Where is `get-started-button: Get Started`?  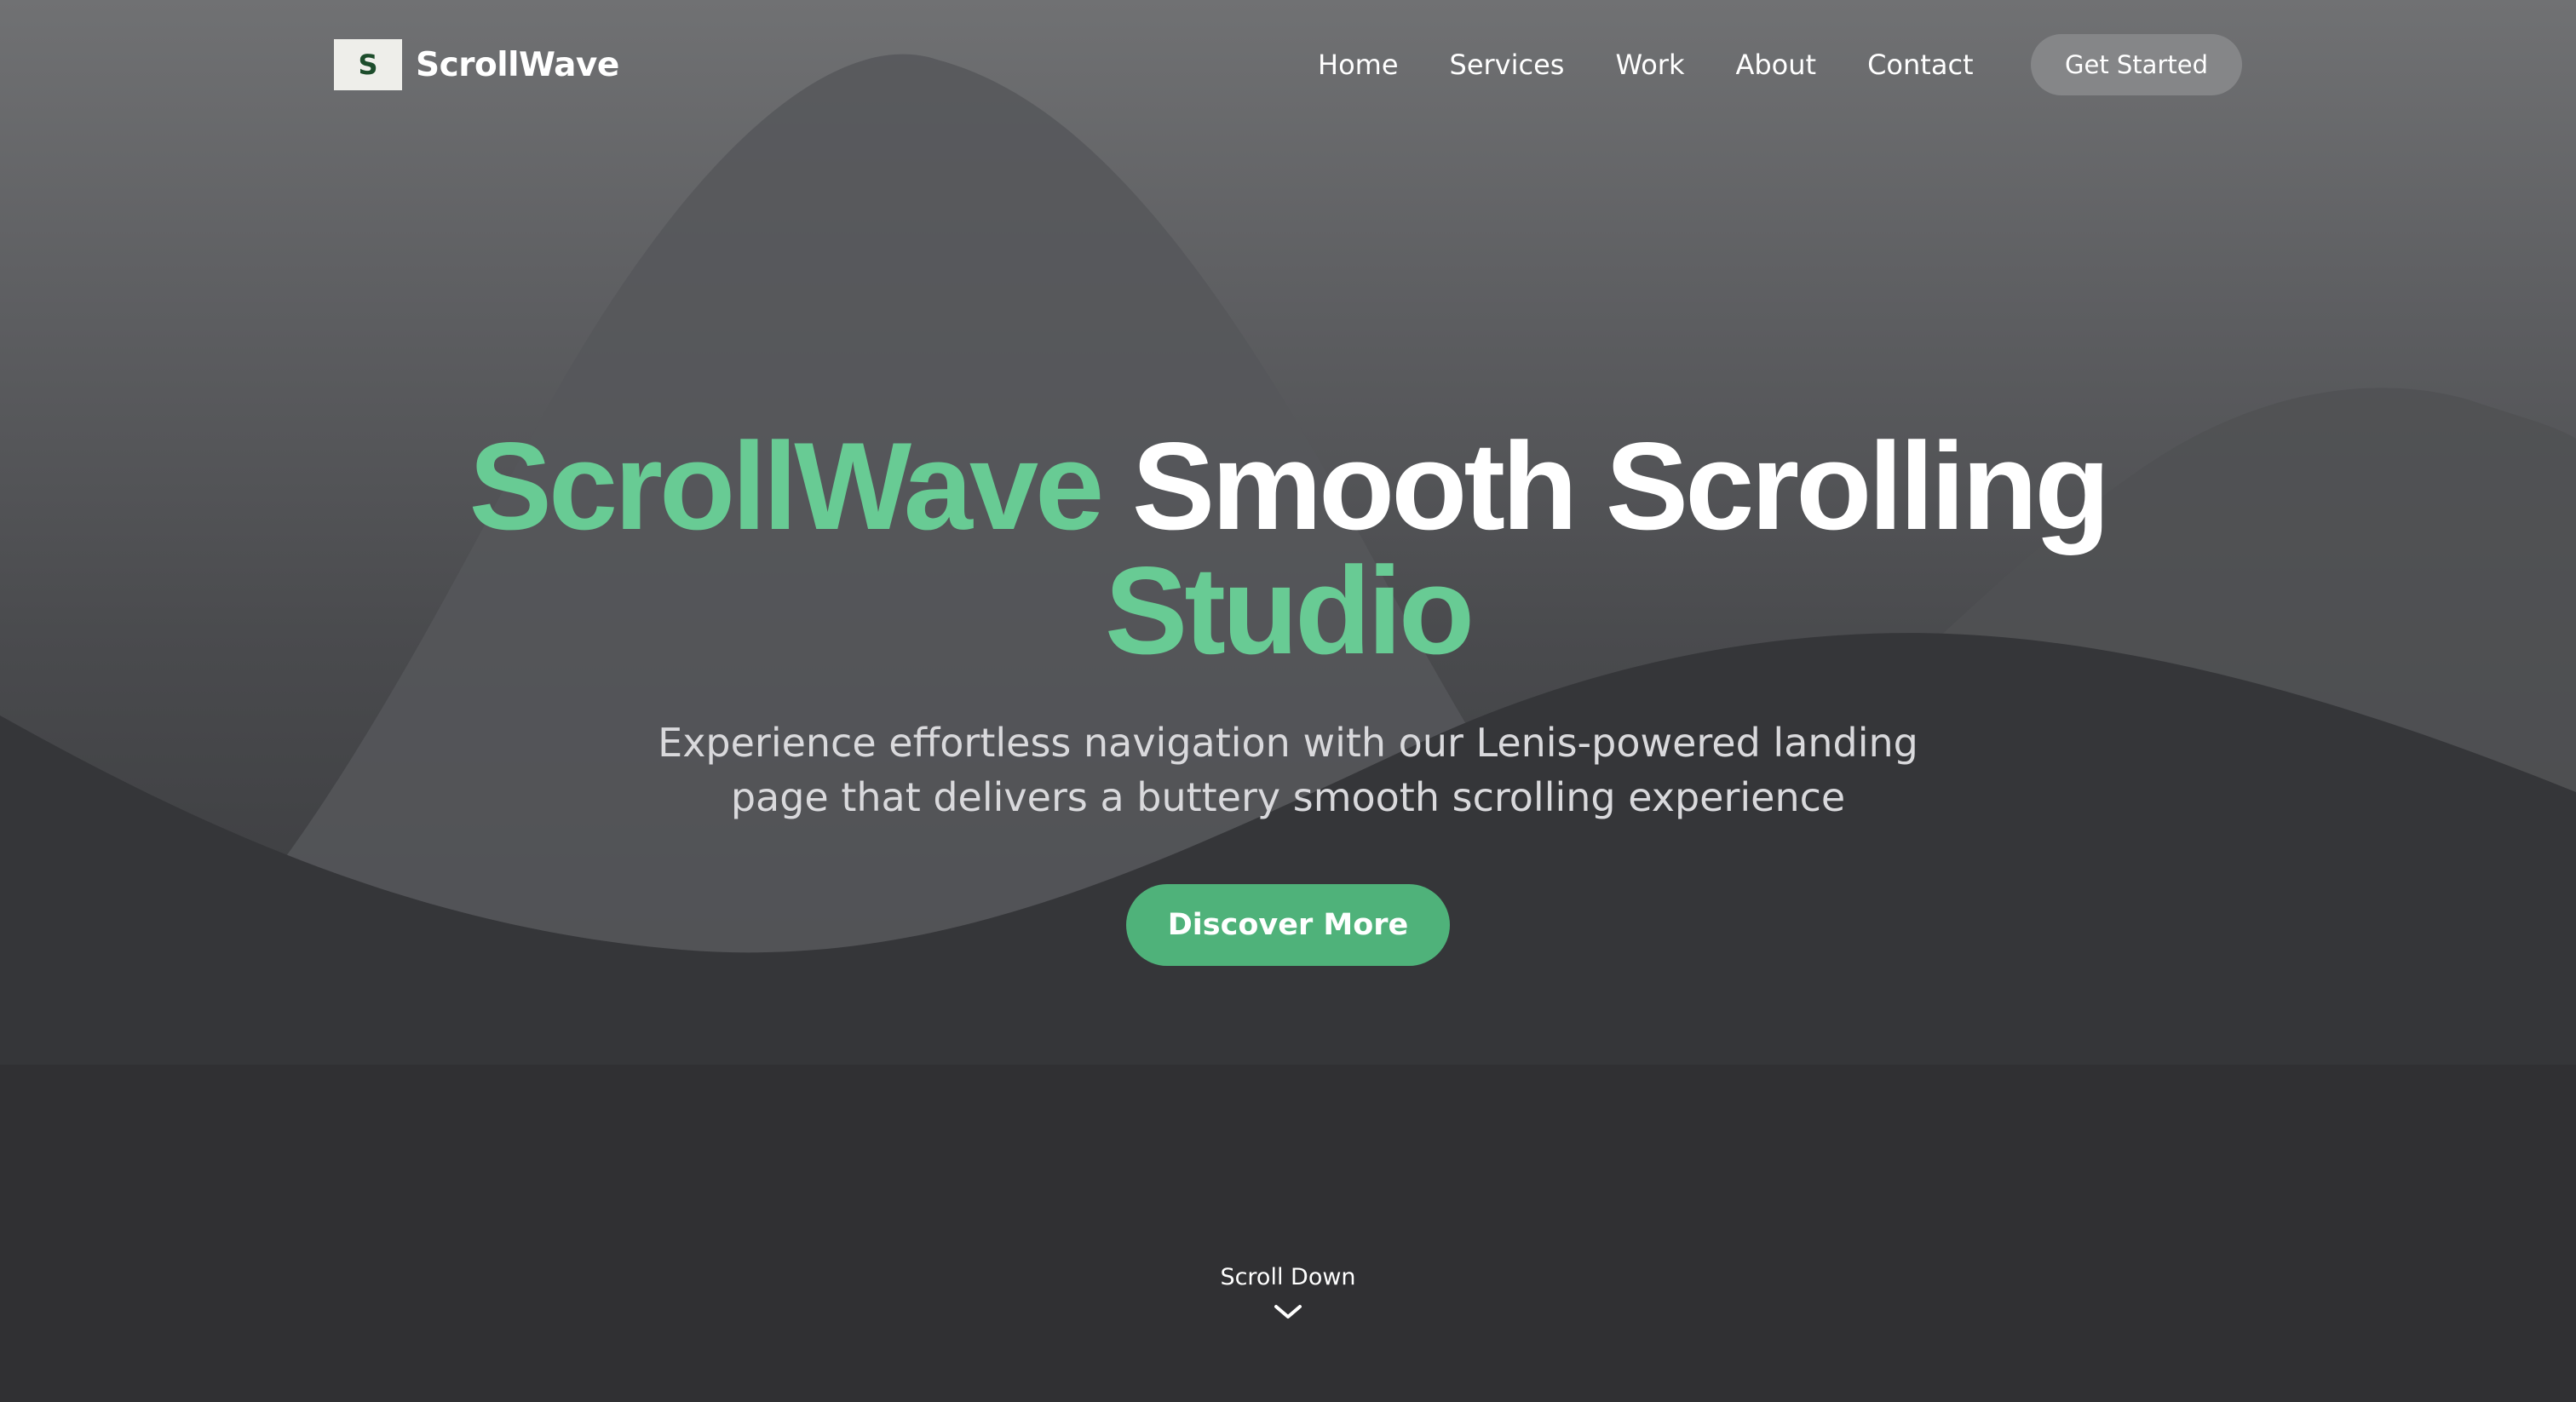 get-started-button: Get Started is located at coordinates (2136, 64).